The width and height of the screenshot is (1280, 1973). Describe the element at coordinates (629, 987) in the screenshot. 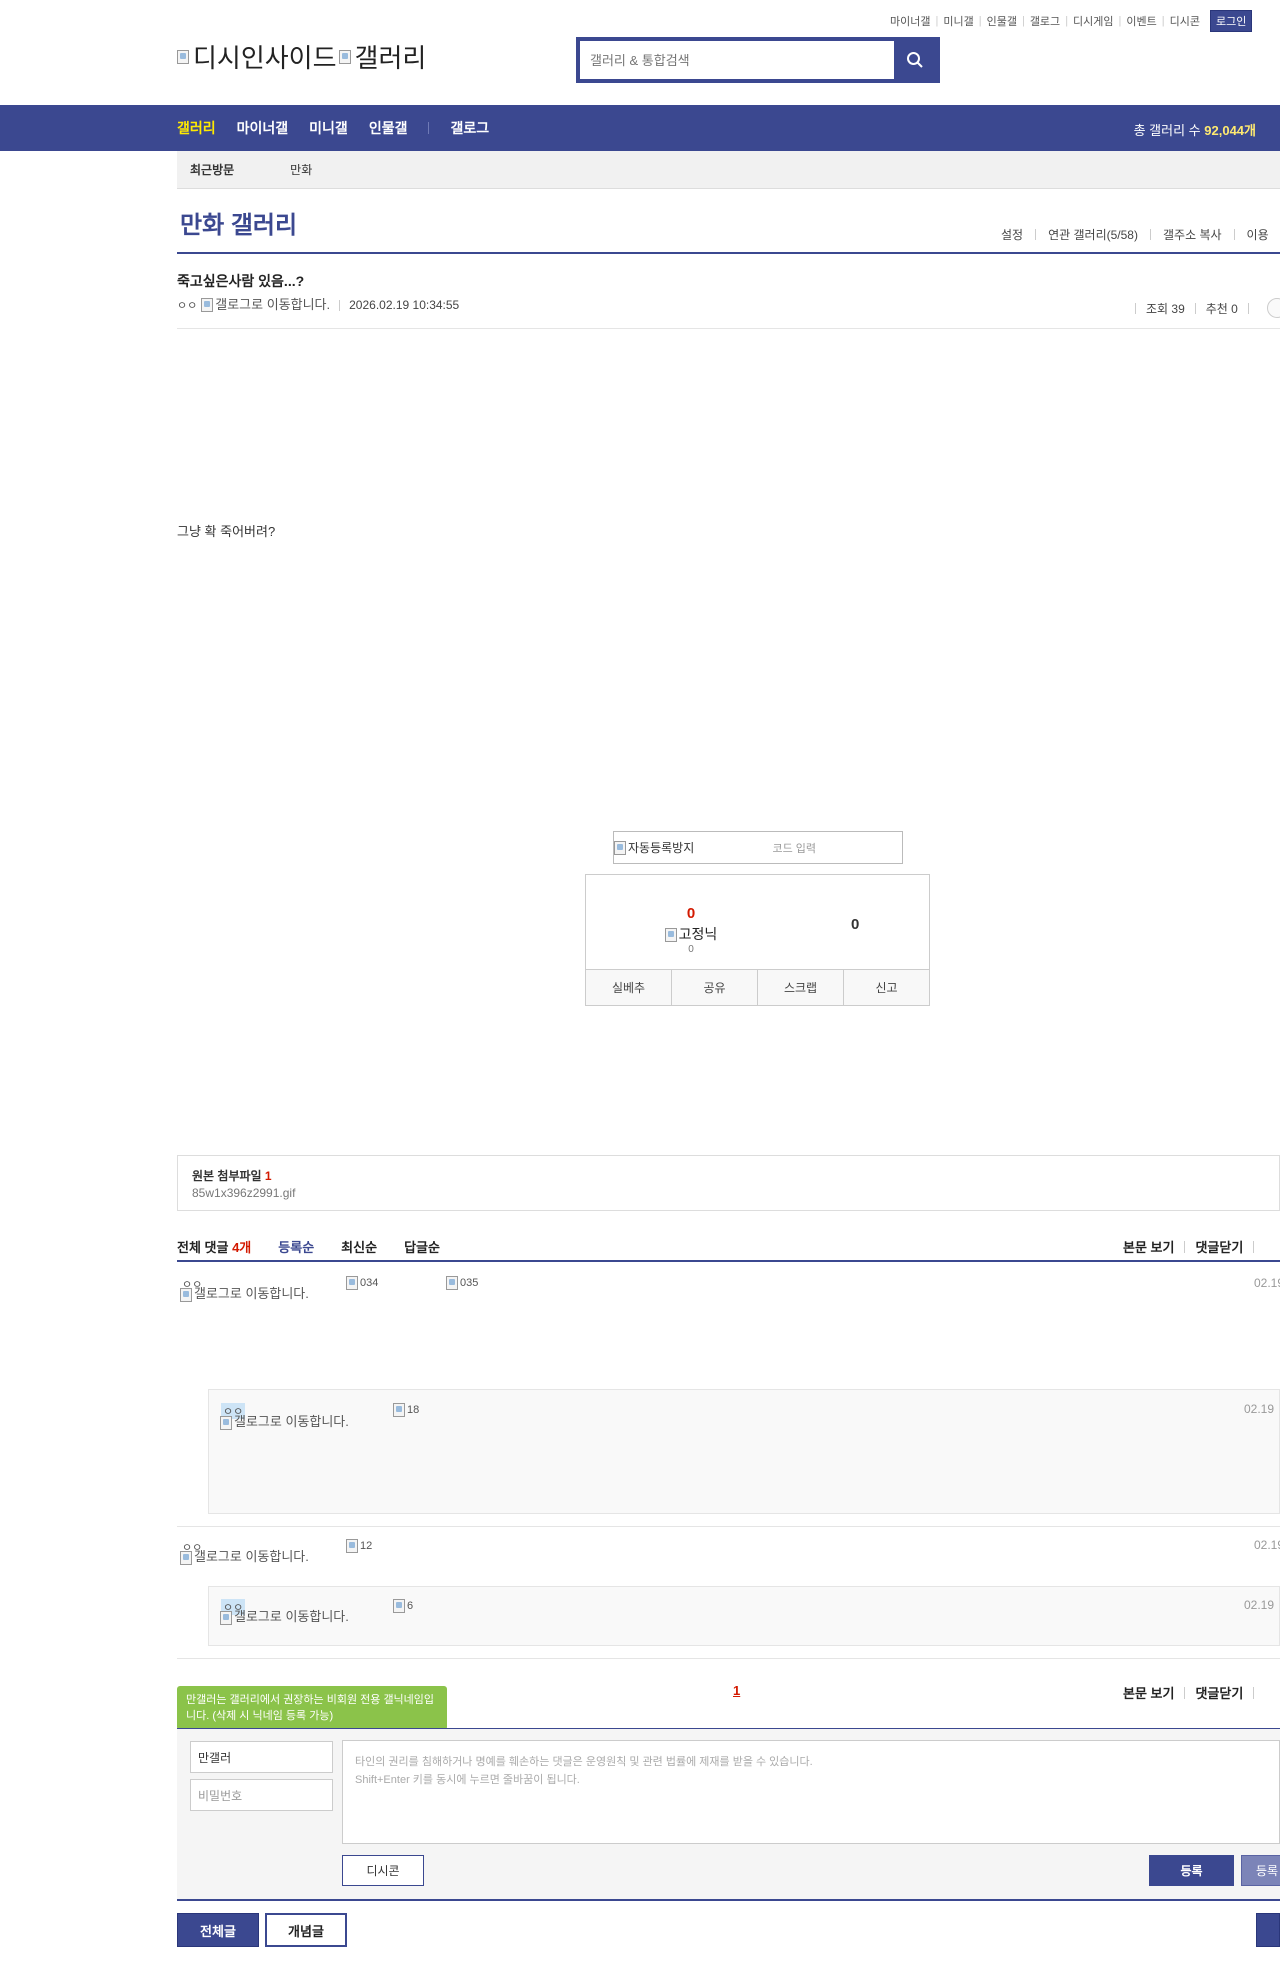

I see `best-recommend-button: 실베추` at that location.